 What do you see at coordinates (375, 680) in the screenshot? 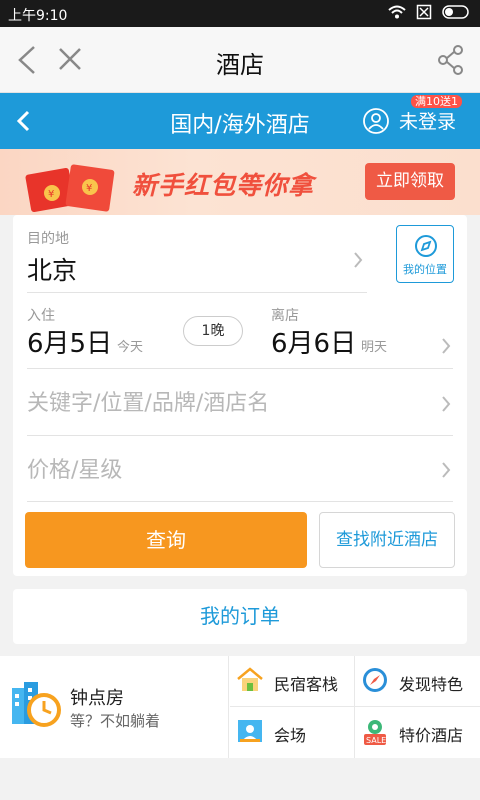
I see `compass-icon` at bounding box center [375, 680].